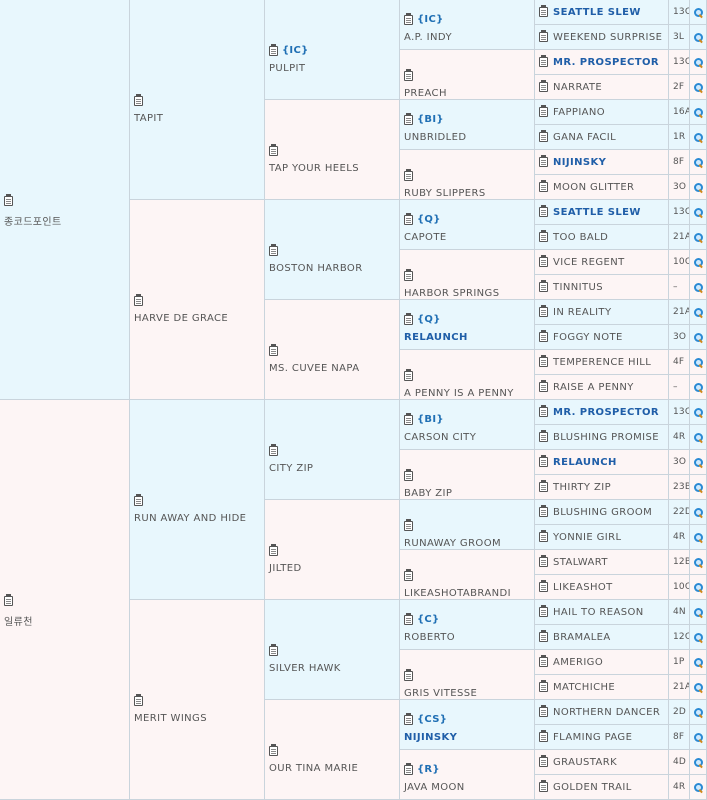 This screenshot has width=707, height=800. What do you see at coordinates (434, 787) in the screenshot?
I see `gen4-horse-name-link: JAVA MOON` at bounding box center [434, 787].